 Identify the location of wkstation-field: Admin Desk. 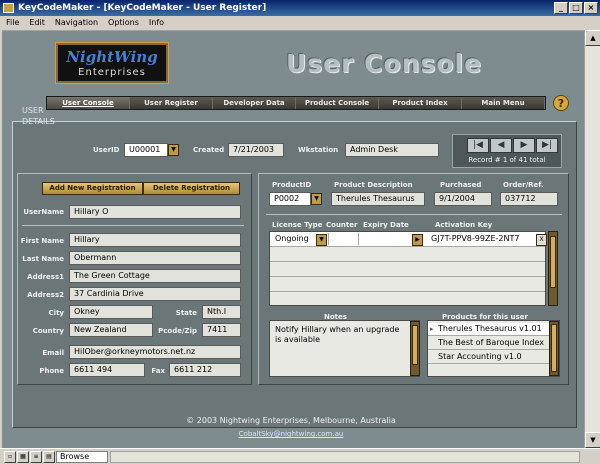
(392, 150).